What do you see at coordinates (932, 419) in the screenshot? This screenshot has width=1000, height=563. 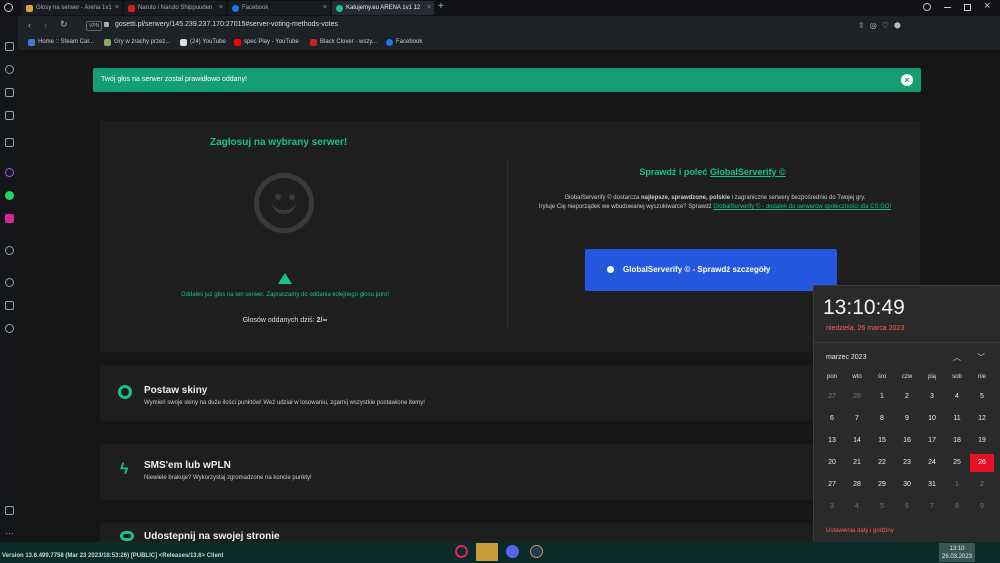 I see `calendar-day: 10` at bounding box center [932, 419].